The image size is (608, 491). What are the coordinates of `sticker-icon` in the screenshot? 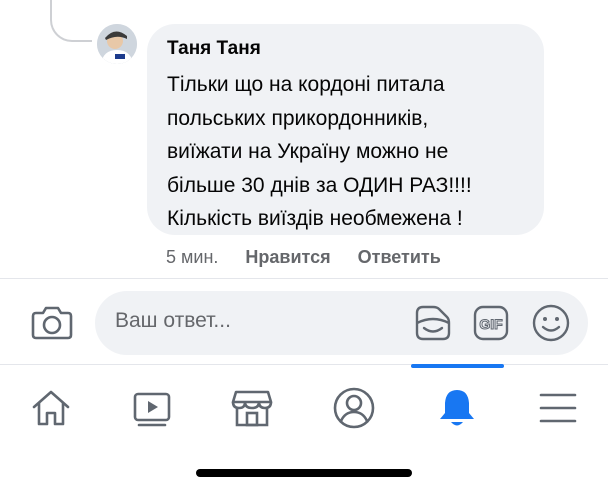 It's located at (433, 323).